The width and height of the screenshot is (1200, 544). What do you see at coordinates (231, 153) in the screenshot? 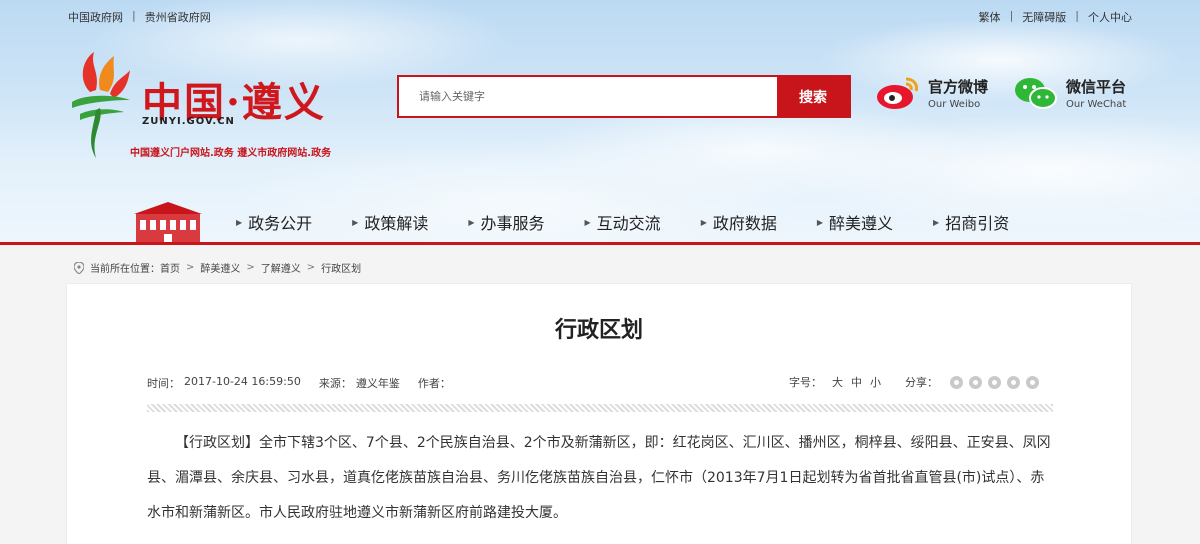
I see `site-logo-subtitle: 中国遵义门户网站.政务 遵义市政府网站.政务` at bounding box center [231, 153].